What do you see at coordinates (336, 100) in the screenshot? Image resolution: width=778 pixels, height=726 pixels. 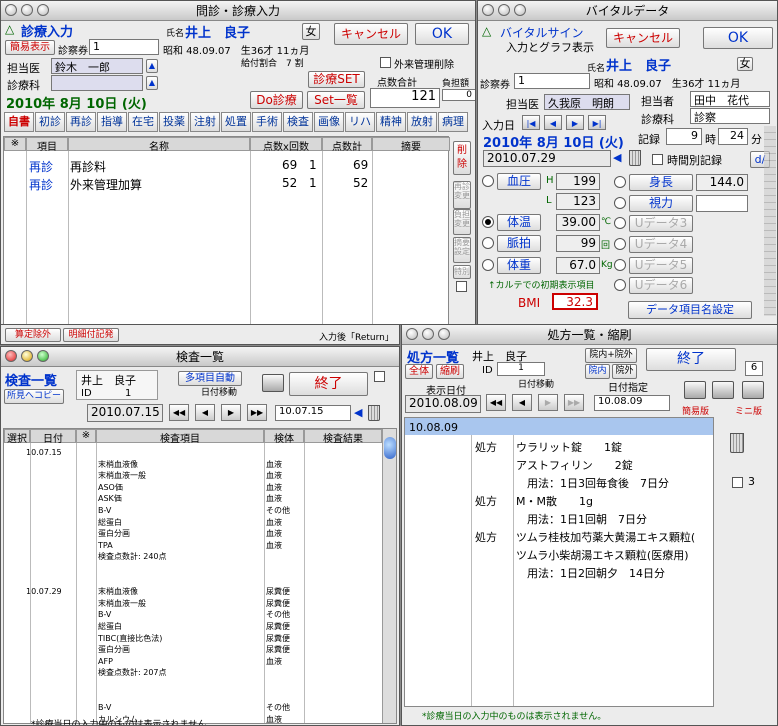 I see `set-list-button: Set一覧` at bounding box center [336, 100].